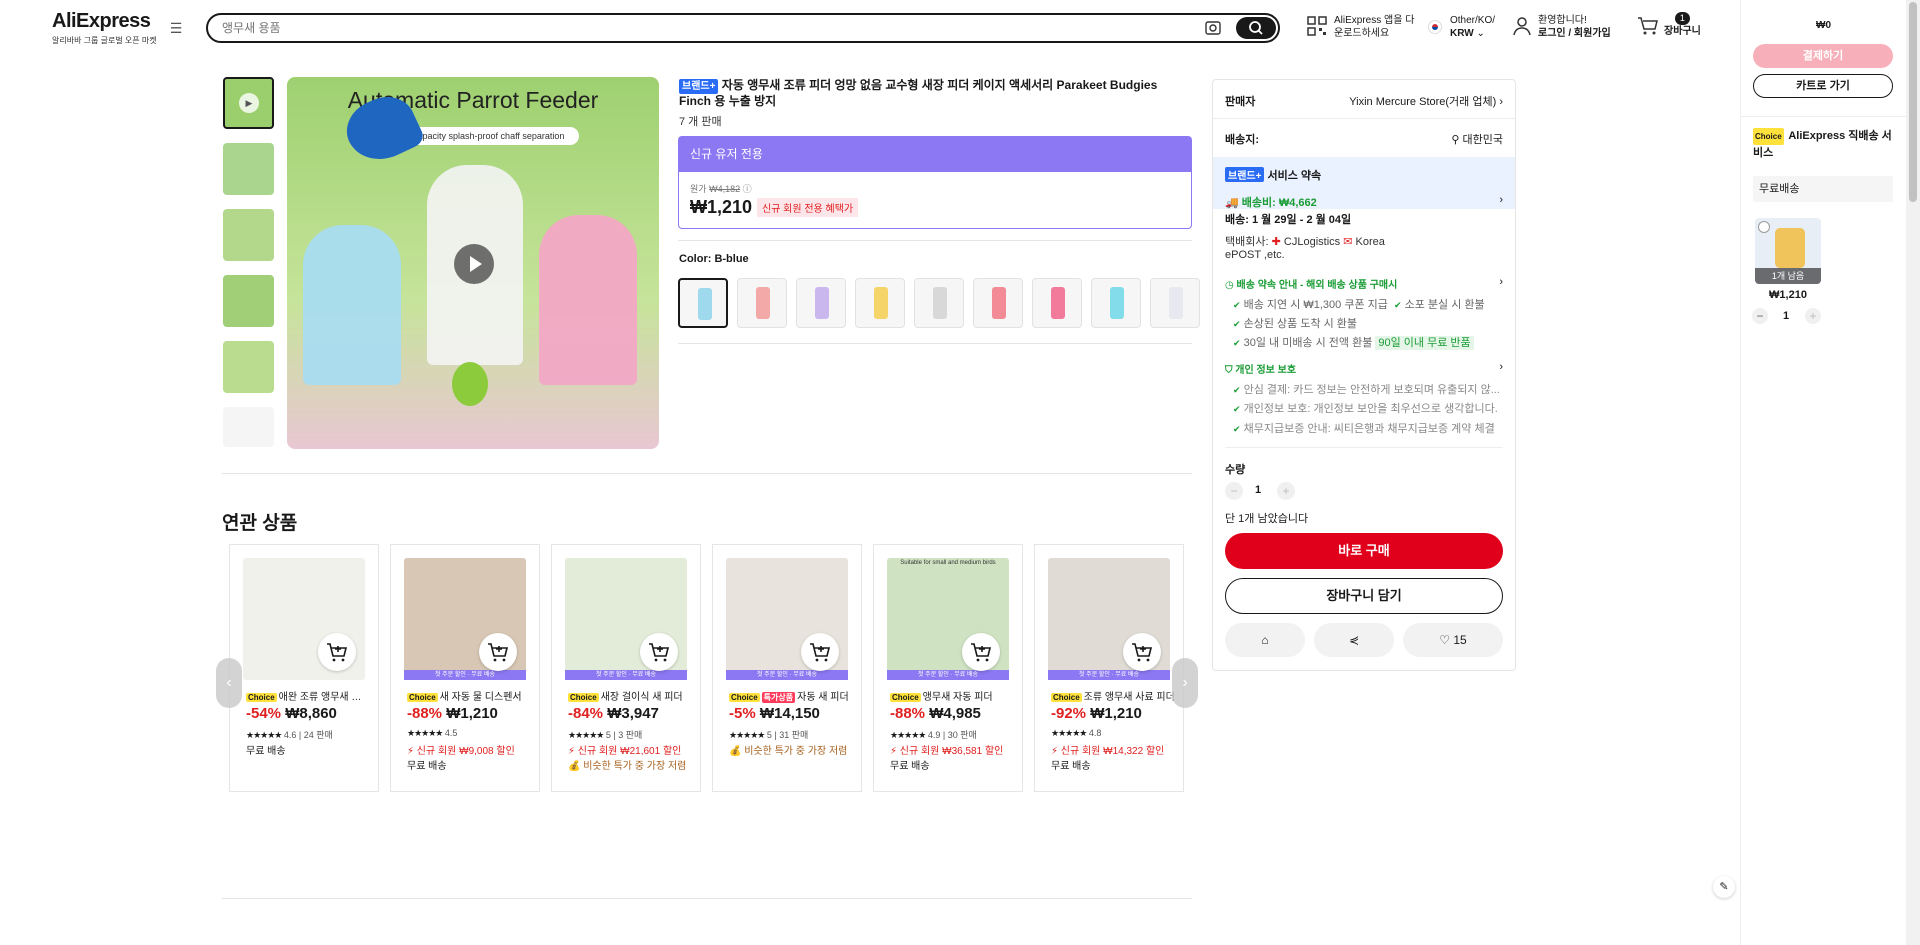 The height and width of the screenshot is (945, 1920). Describe the element at coordinates (1813, 316) in the screenshot. I see `cart-qty-plus: +` at that location.